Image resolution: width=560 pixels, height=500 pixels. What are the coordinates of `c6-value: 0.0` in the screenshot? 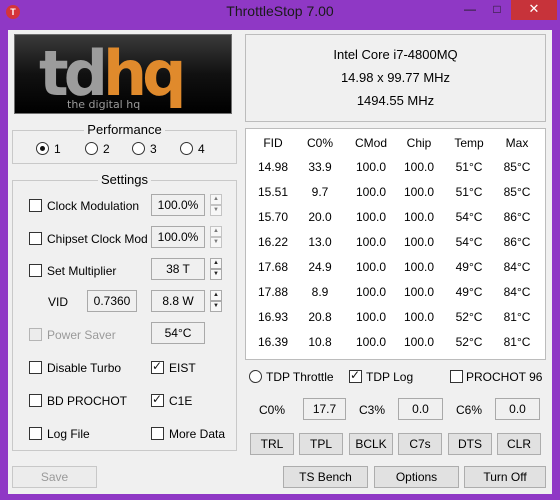 It's located at (517, 409).